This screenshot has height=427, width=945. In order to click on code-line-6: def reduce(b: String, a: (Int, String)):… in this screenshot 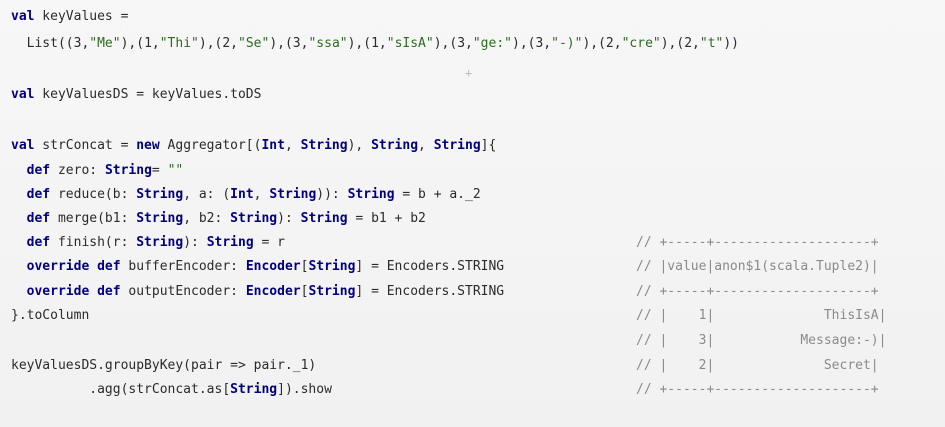, I will do `click(253, 194)`.